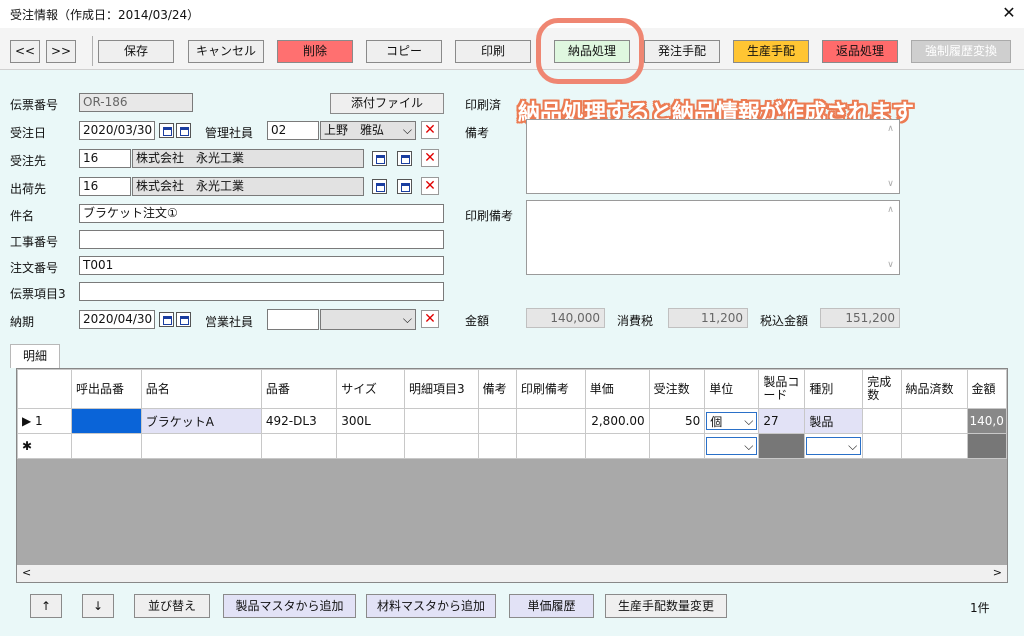  Describe the element at coordinates (370, 421) in the screenshot. I see `cell-size: 300L` at that location.